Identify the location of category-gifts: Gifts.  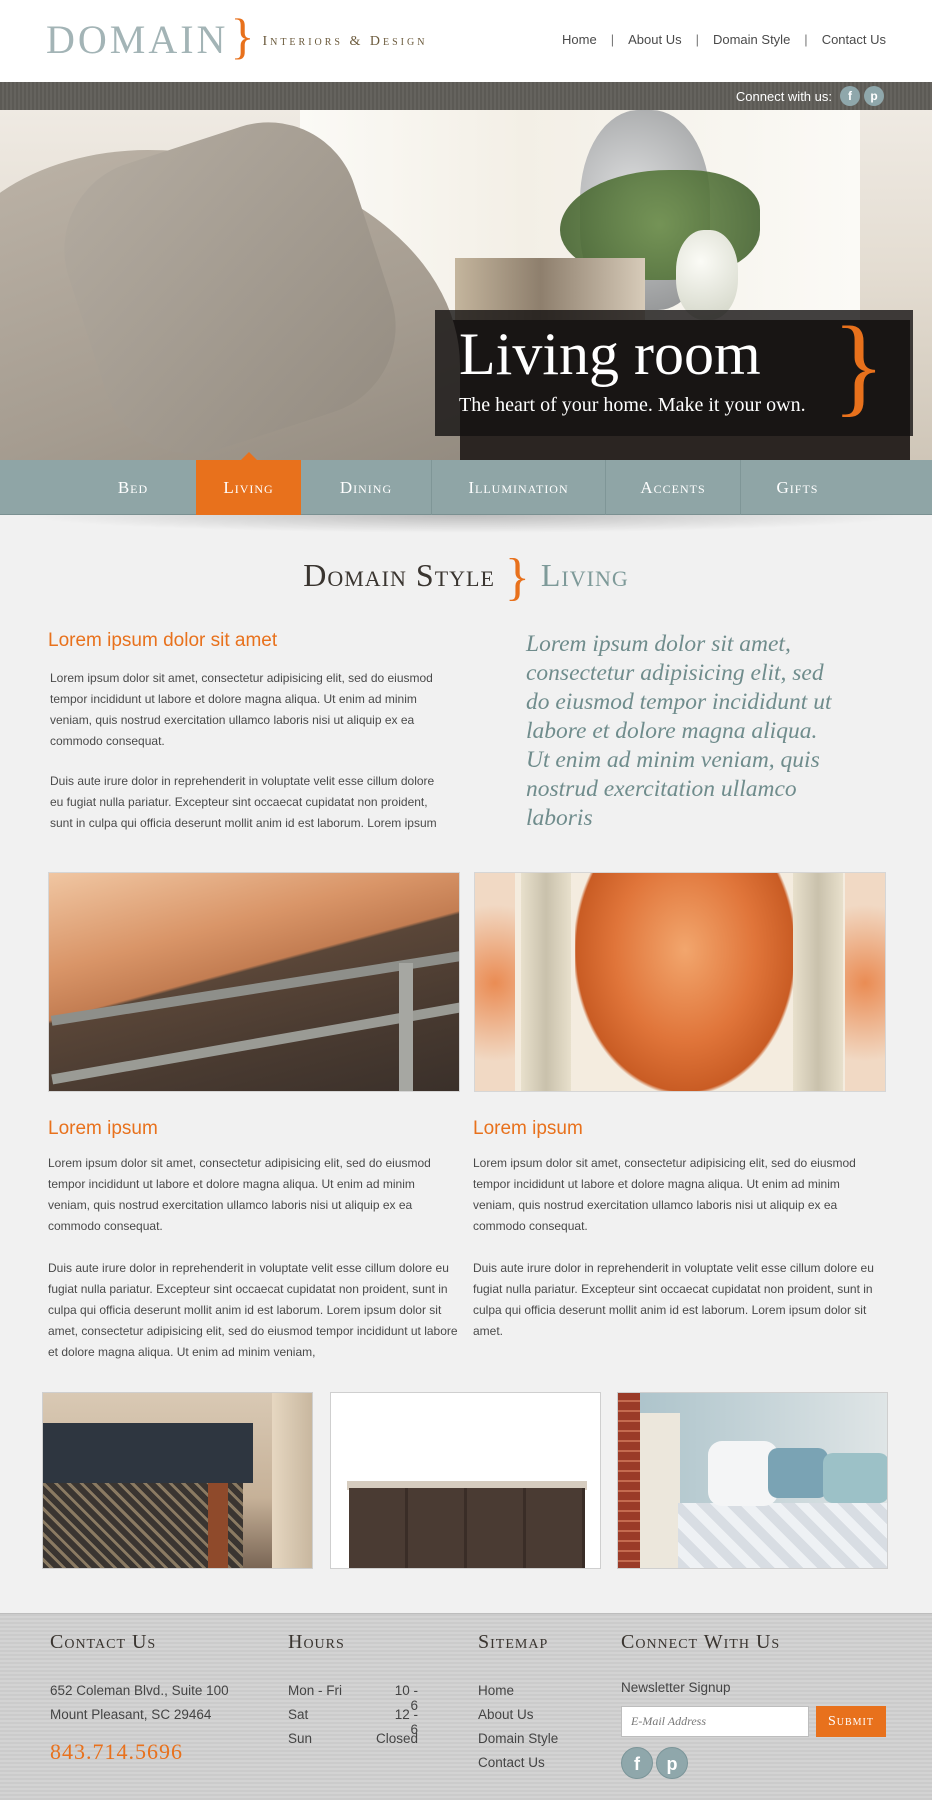
(797, 487).